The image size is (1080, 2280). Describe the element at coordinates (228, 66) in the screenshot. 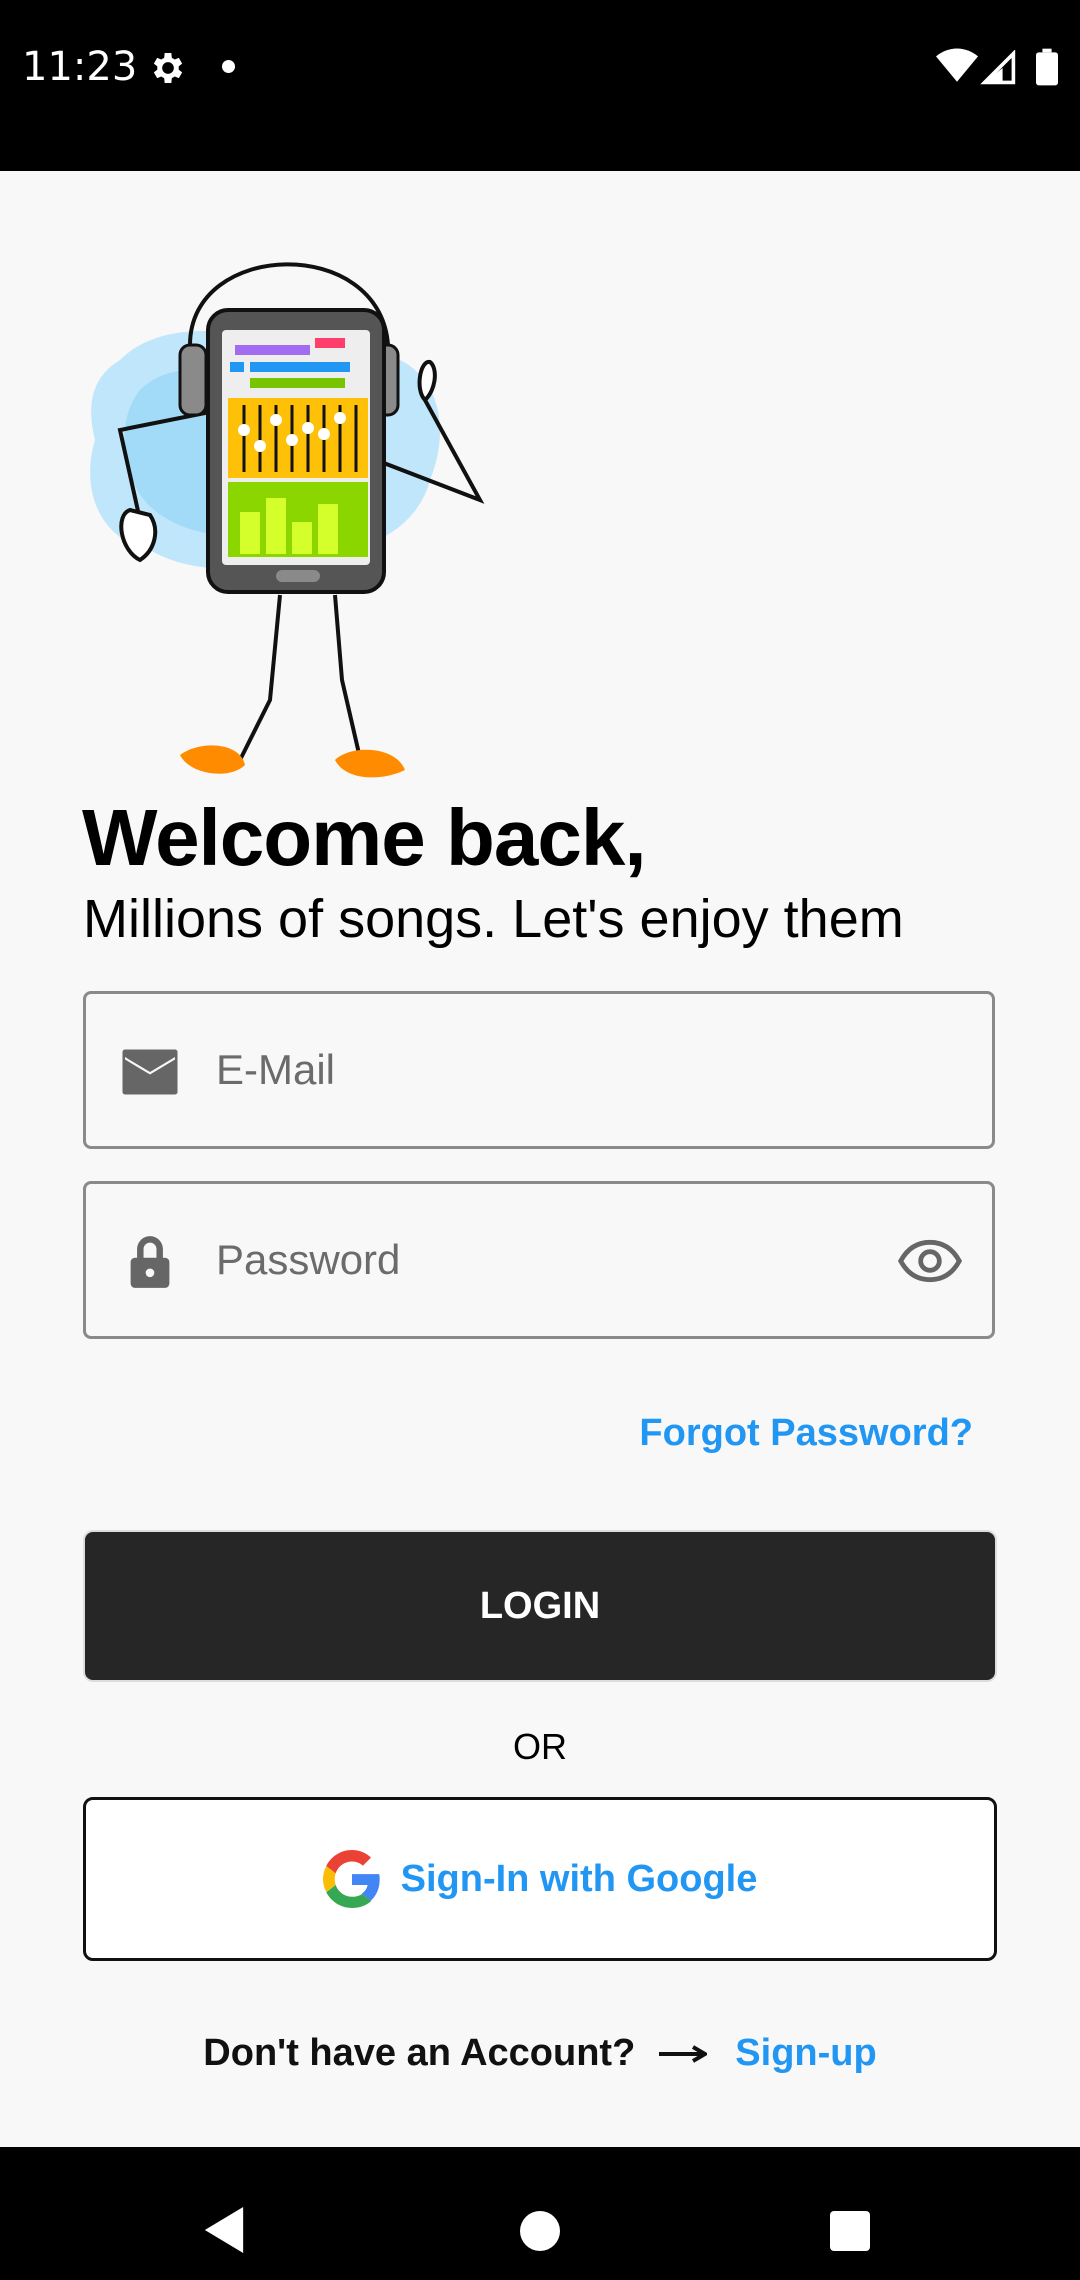

I see `notification-dot-icon` at that location.